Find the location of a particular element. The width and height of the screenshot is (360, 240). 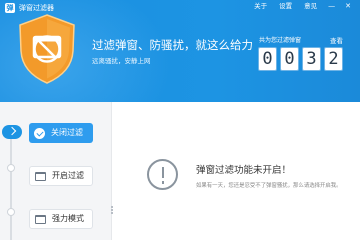

hero-subline: 远离骚扰，安静上网 is located at coordinates (121, 61).